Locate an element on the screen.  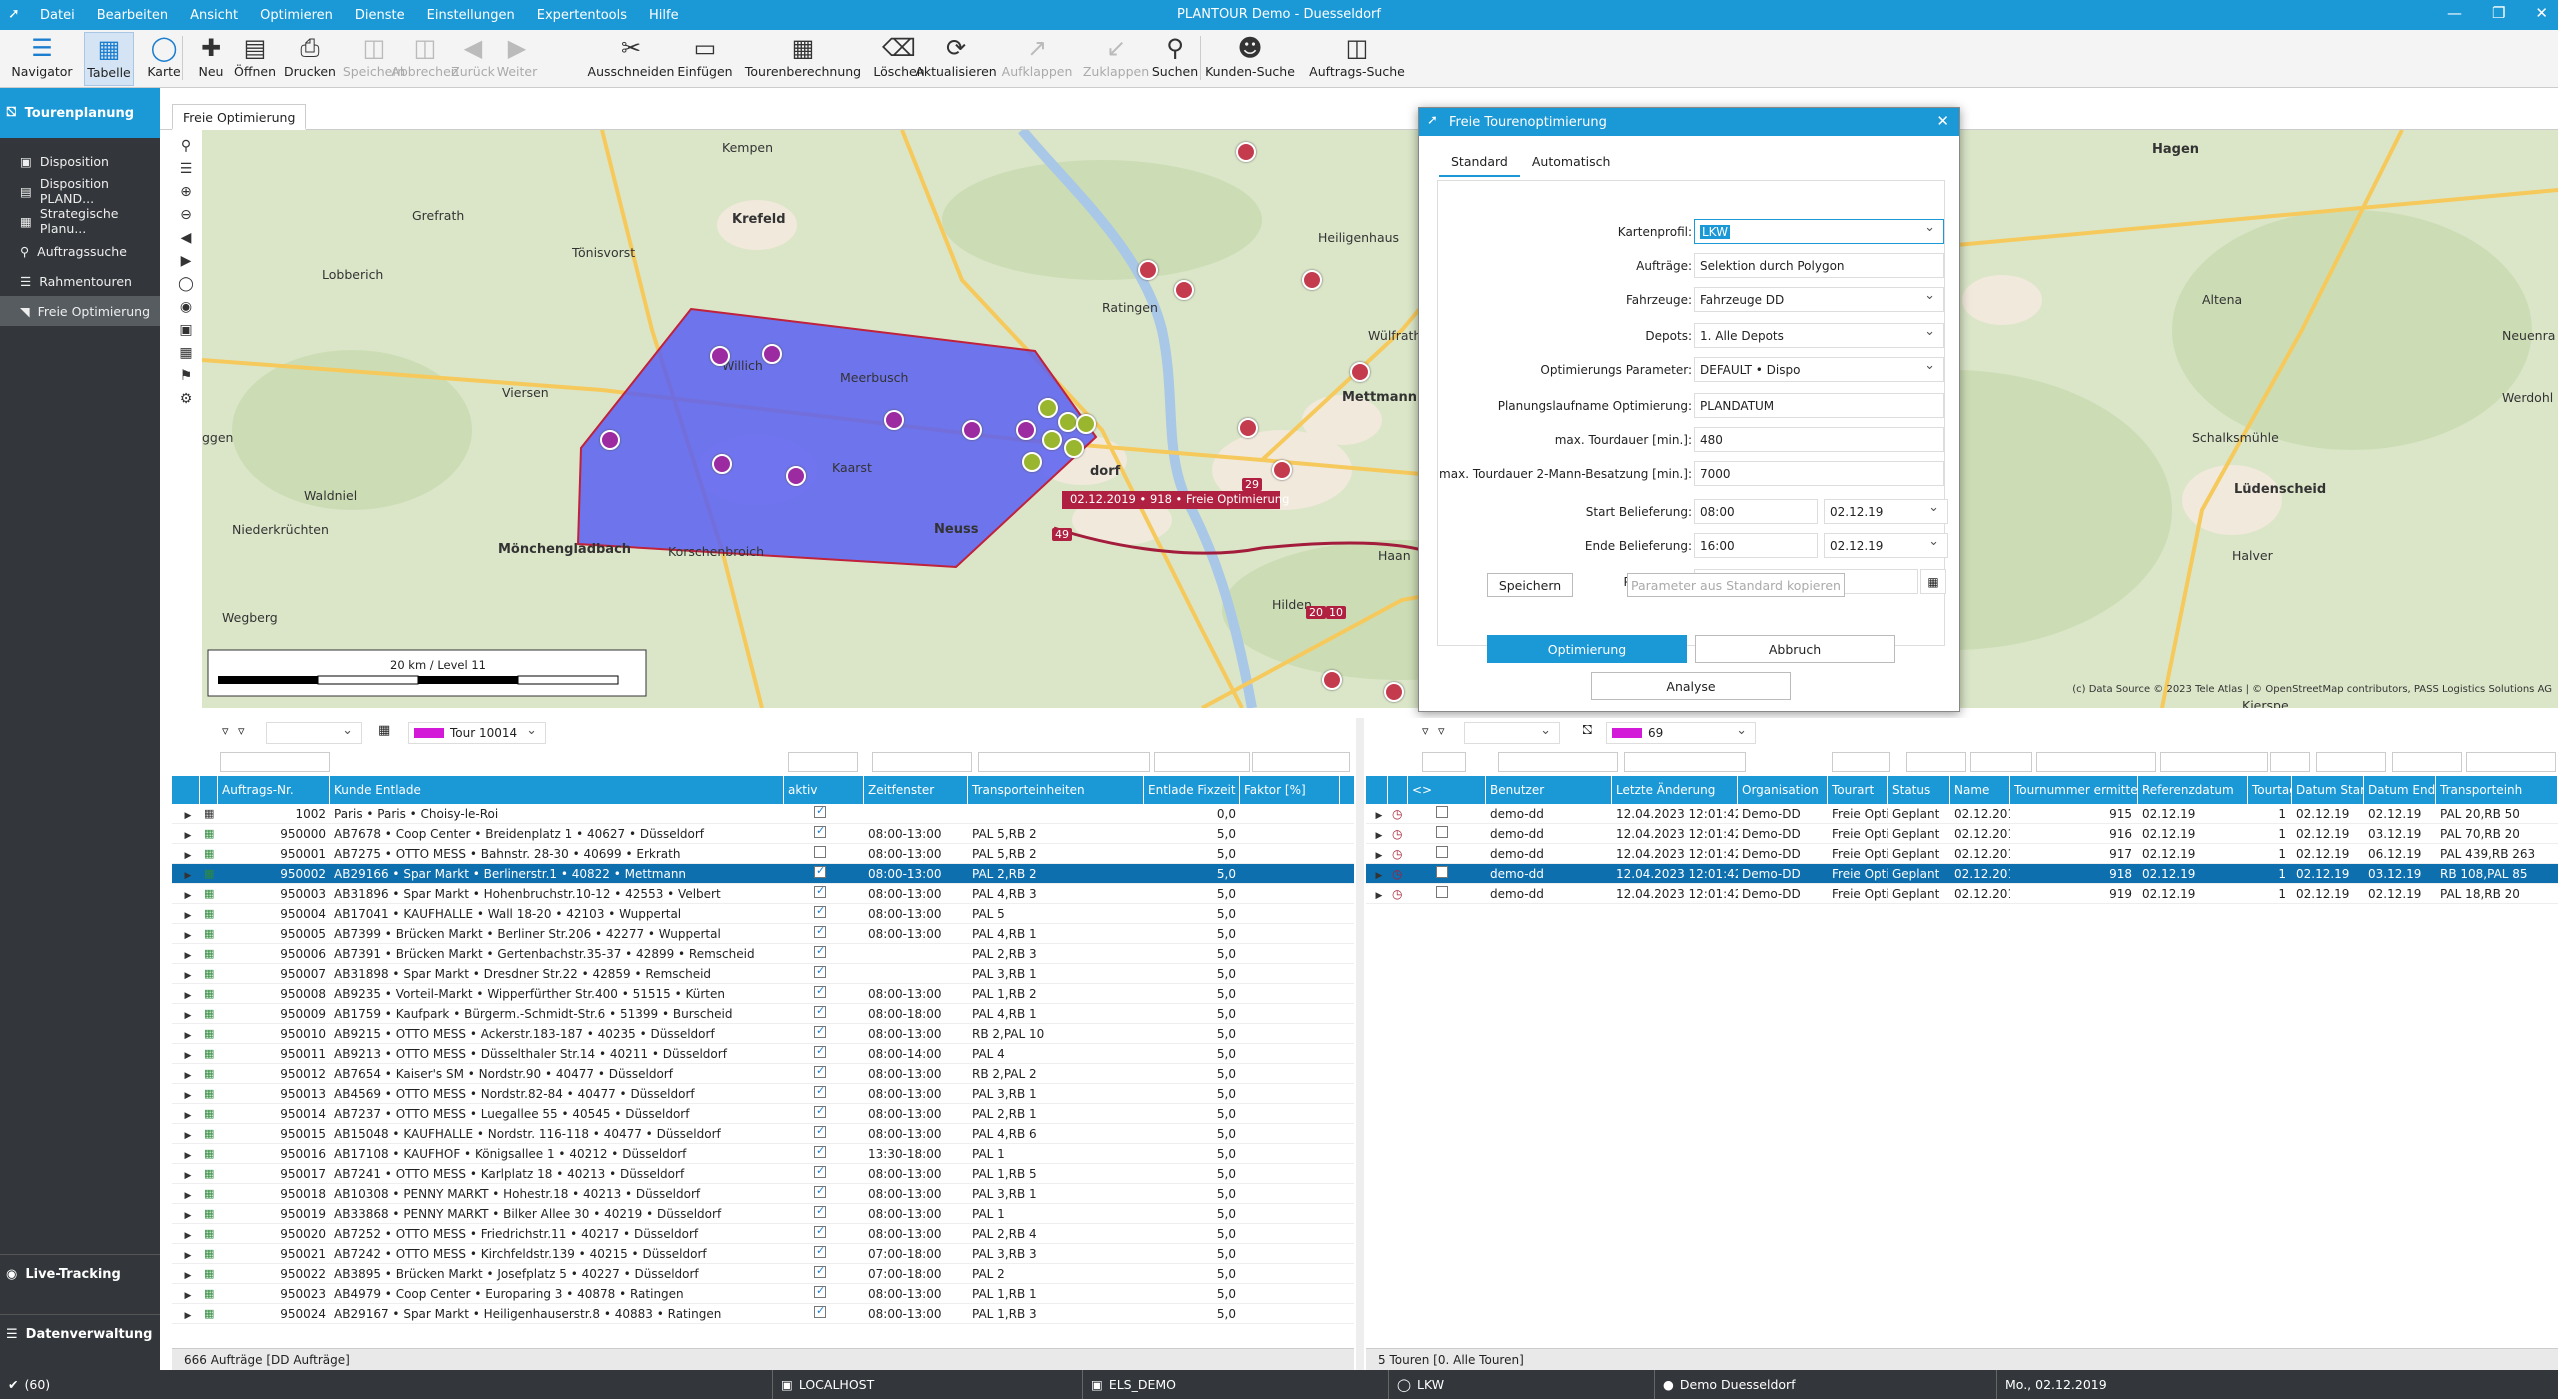
form-input-7: 7000 is located at coordinates (1819, 473).